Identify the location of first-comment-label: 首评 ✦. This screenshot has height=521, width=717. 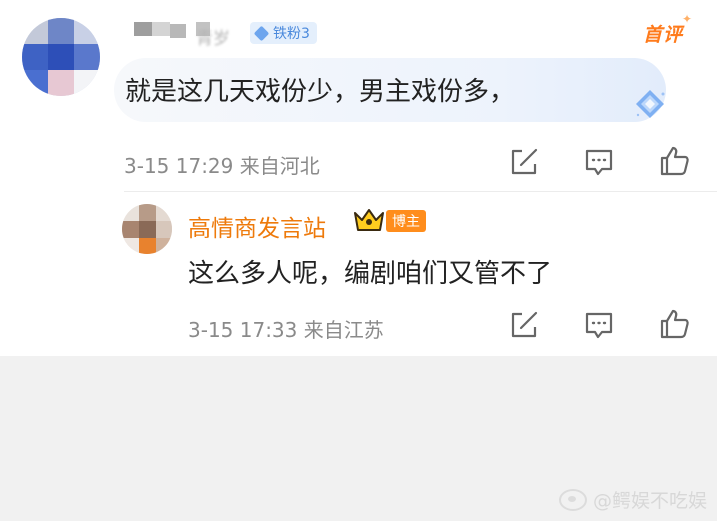
(667, 29).